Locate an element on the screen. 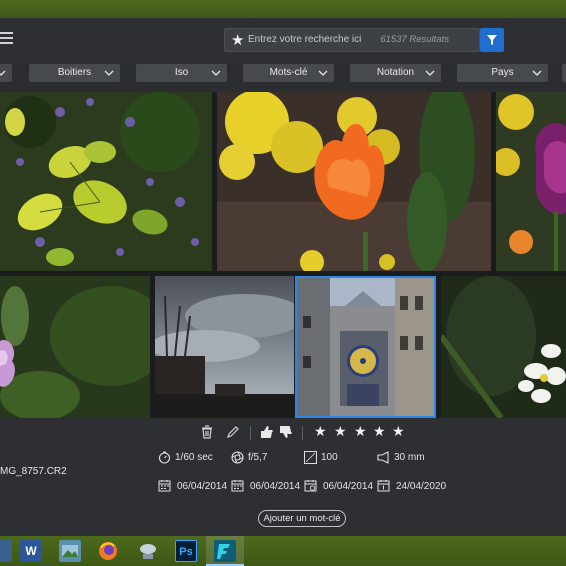 The width and height of the screenshot is (566, 566). focal-length: 30 mm is located at coordinates (409, 457).